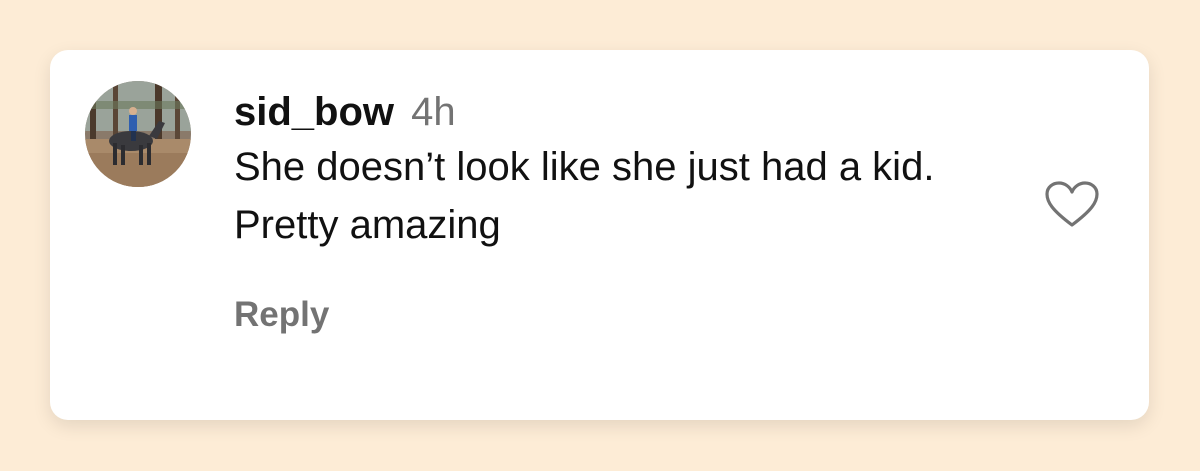  I want to click on like-button, so click(1072, 205).